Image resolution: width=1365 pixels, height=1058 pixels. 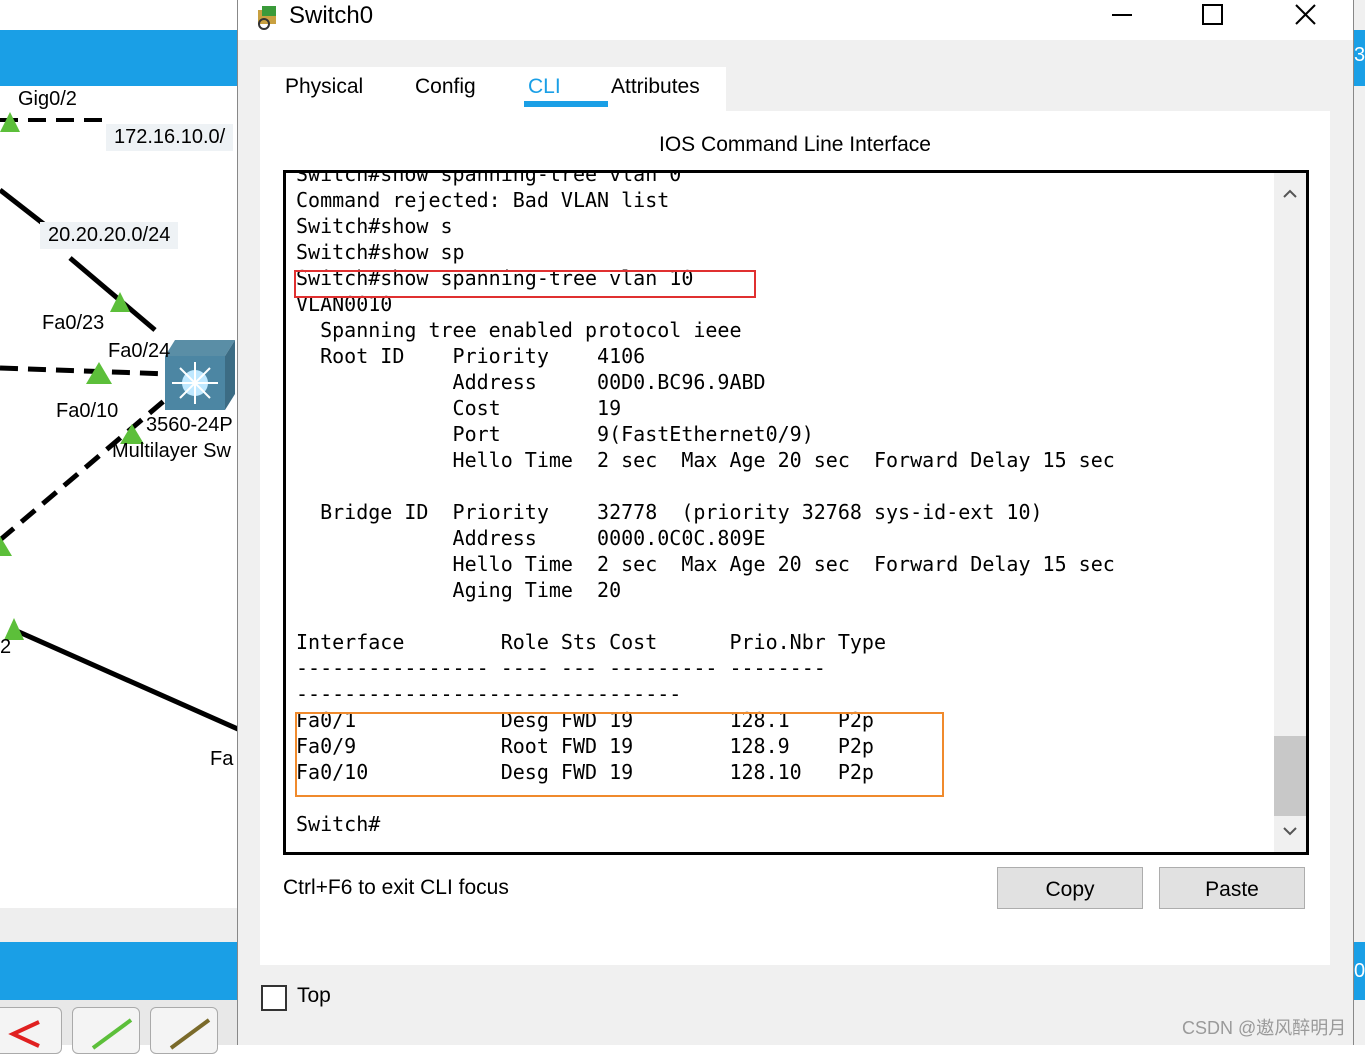 What do you see at coordinates (1070, 888) in the screenshot?
I see `copy-button: Copy` at bounding box center [1070, 888].